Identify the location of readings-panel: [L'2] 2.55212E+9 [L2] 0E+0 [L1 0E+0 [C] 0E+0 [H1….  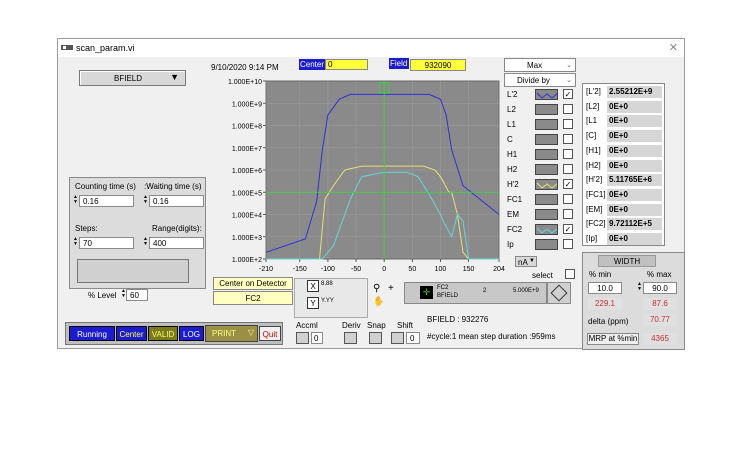
(623, 164).